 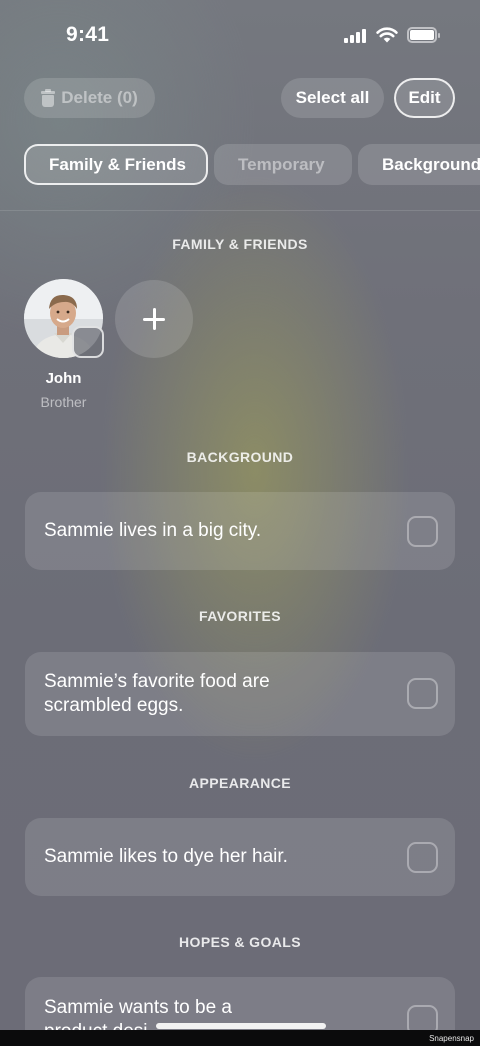 What do you see at coordinates (63, 402) in the screenshot?
I see `person-relation: Brother` at bounding box center [63, 402].